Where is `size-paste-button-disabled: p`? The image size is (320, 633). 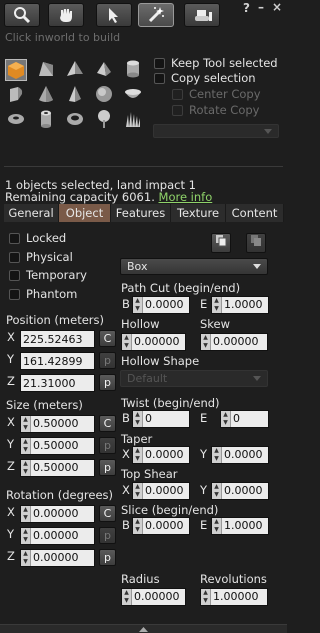
size-paste-button-disabled: p is located at coordinates (107, 445).